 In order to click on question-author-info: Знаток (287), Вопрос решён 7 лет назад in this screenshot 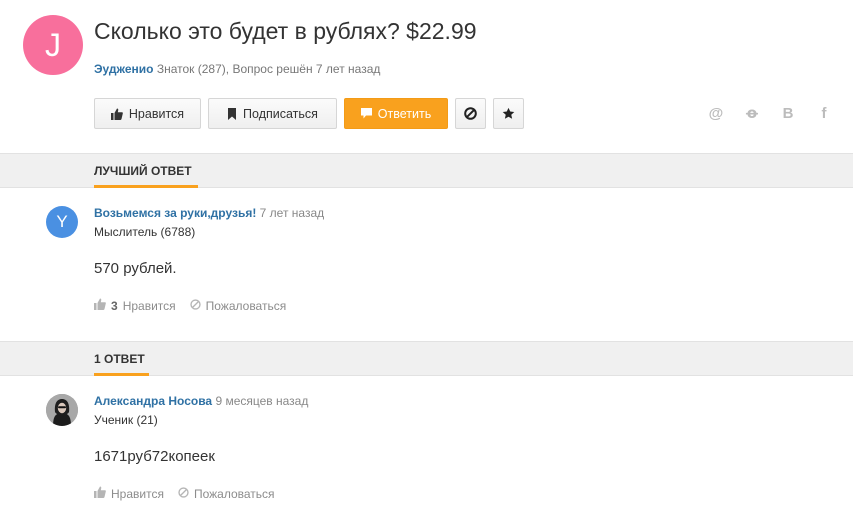, I will do `click(268, 69)`.